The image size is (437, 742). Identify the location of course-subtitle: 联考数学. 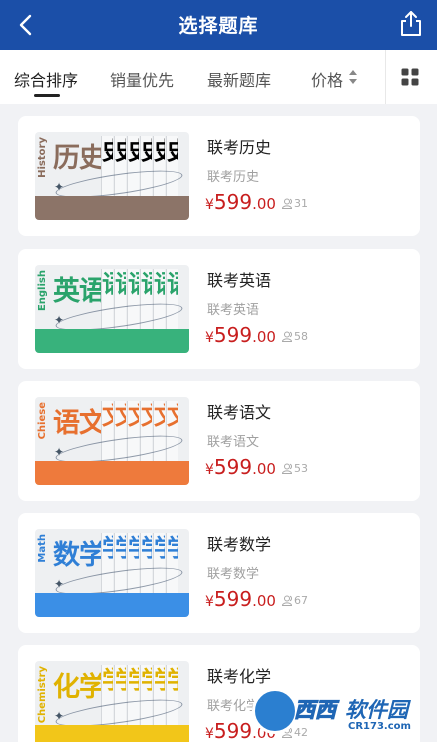
(233, 574).